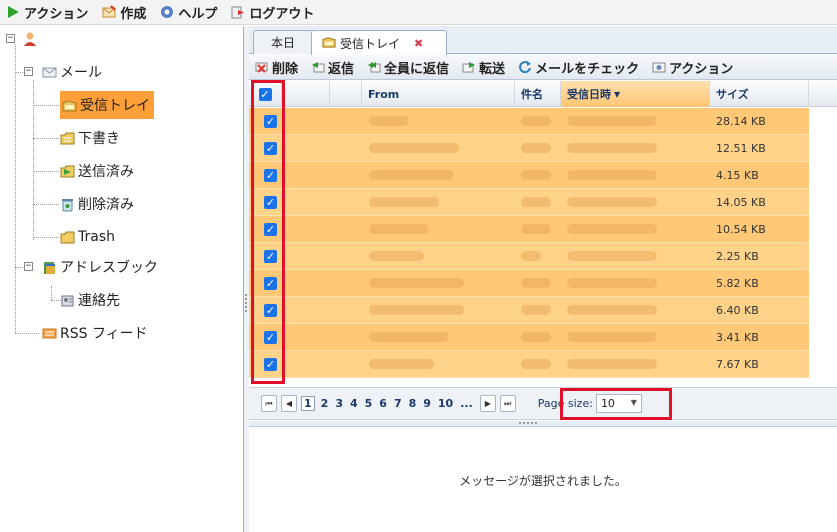 The height and width of the screenshot is (532, 837). Describe the element at coordinates (97, 171) in the screenshot. I see `tree-node-sent: 送信済み` at that location.